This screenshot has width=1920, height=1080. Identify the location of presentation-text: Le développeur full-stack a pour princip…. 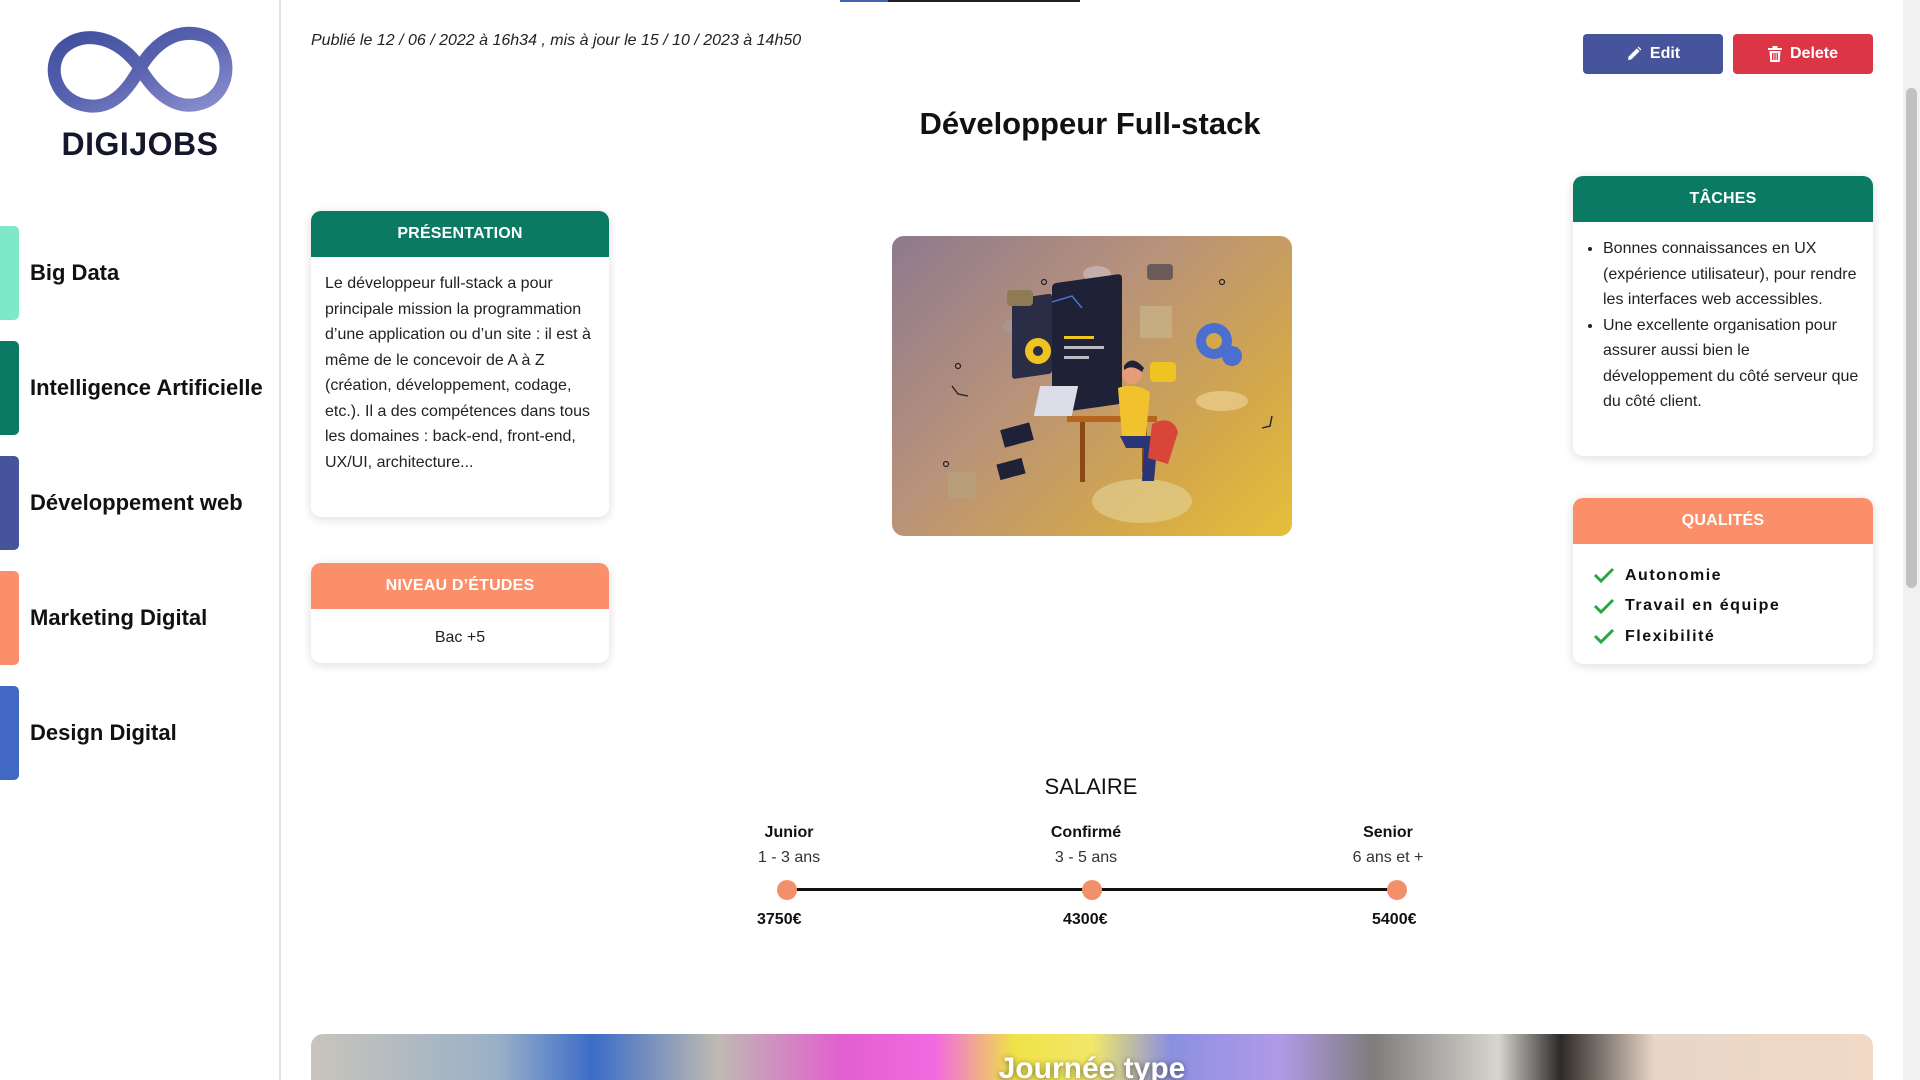
(458, 373).